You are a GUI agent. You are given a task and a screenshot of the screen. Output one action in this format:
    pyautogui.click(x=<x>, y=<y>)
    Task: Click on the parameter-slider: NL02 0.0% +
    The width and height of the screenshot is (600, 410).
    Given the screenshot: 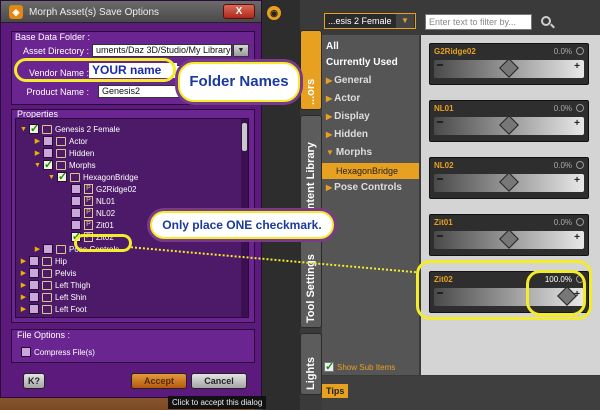 What is the action you would take?
    pyautogui.click(x=509, y=178)
    